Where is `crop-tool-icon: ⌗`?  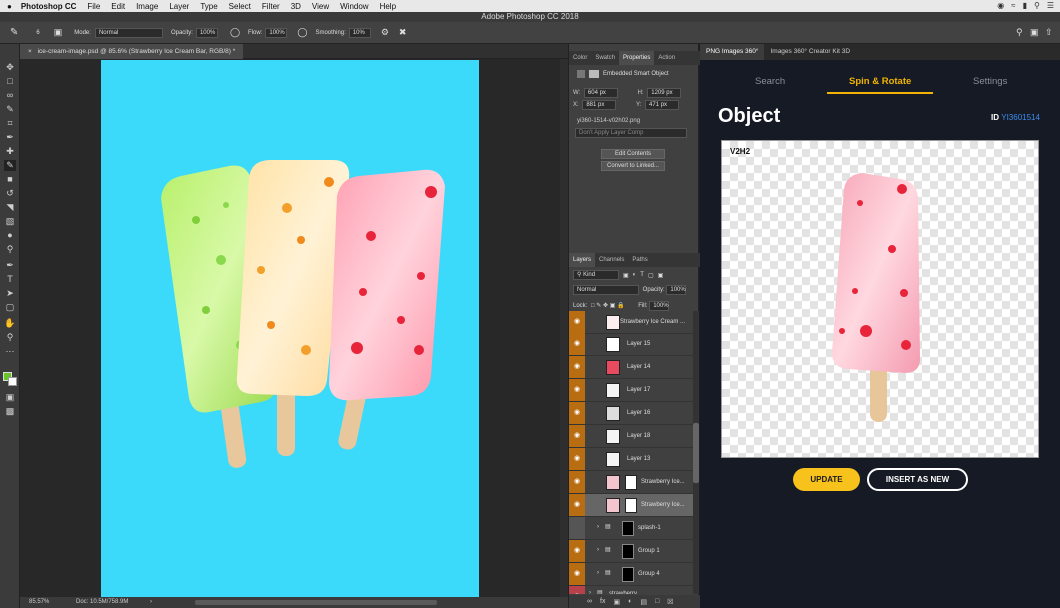
crop-tool-icon: ⌗ is located at coordinates (10, 123).